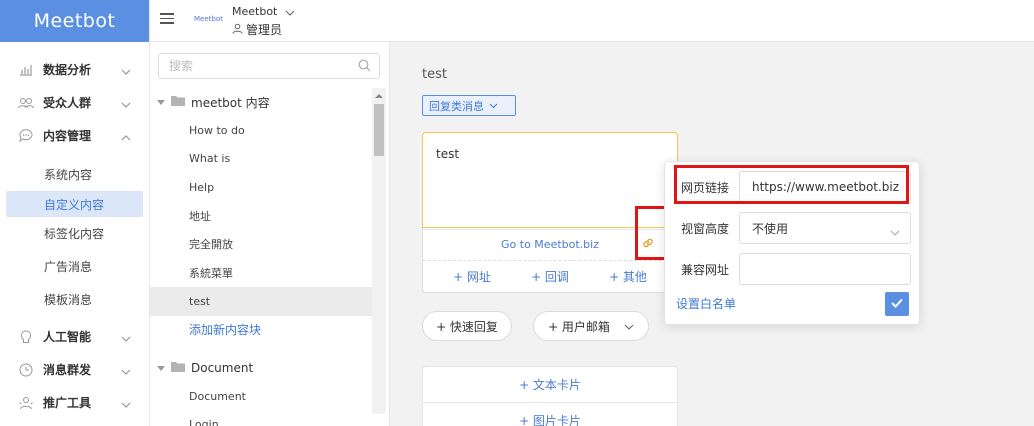 Image resolution: width=1034 pixels, height=426 pixels. I want to click on nav-group-label: 内容管理, so click(67, 136).